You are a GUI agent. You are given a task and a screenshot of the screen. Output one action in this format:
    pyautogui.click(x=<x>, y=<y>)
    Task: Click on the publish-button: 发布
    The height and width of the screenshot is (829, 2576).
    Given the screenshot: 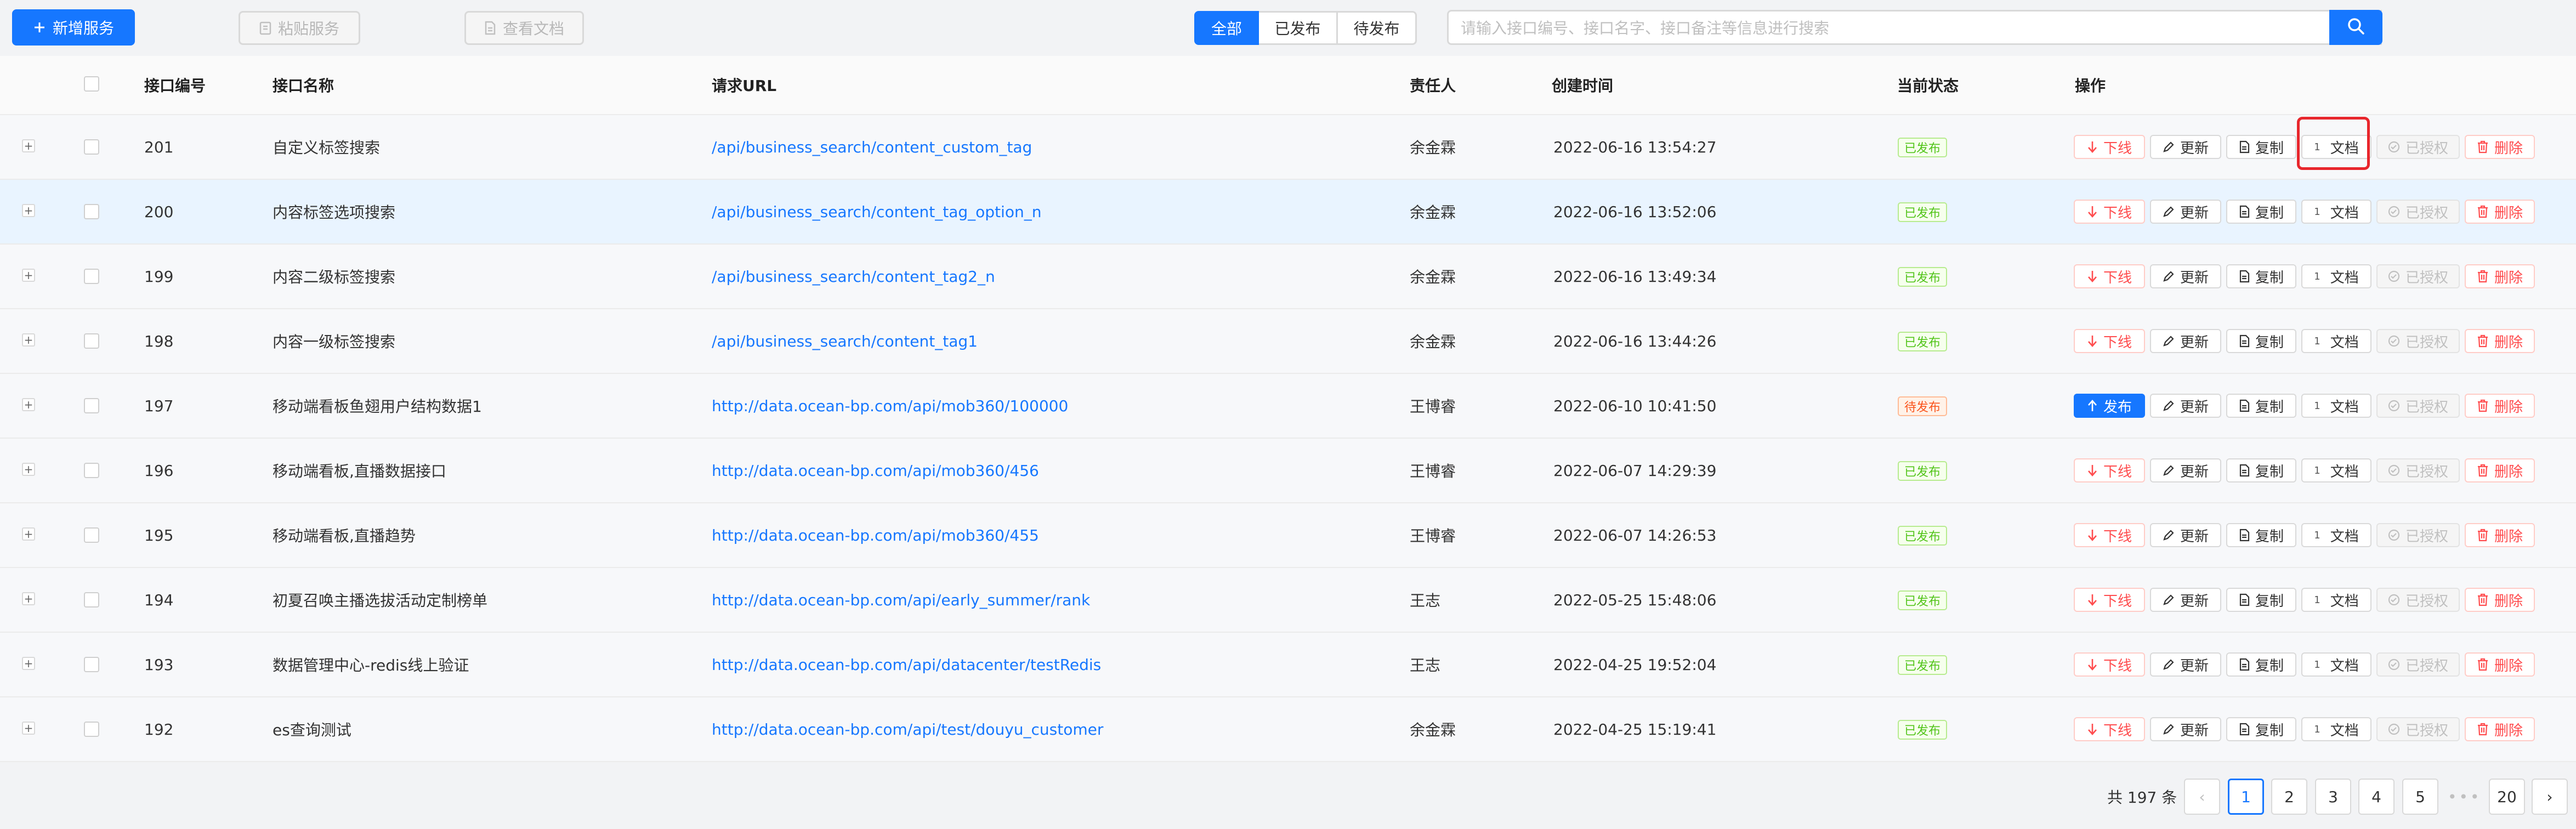 What is the action you would take?
    pyautogui.click(x=2109, y=406)
    